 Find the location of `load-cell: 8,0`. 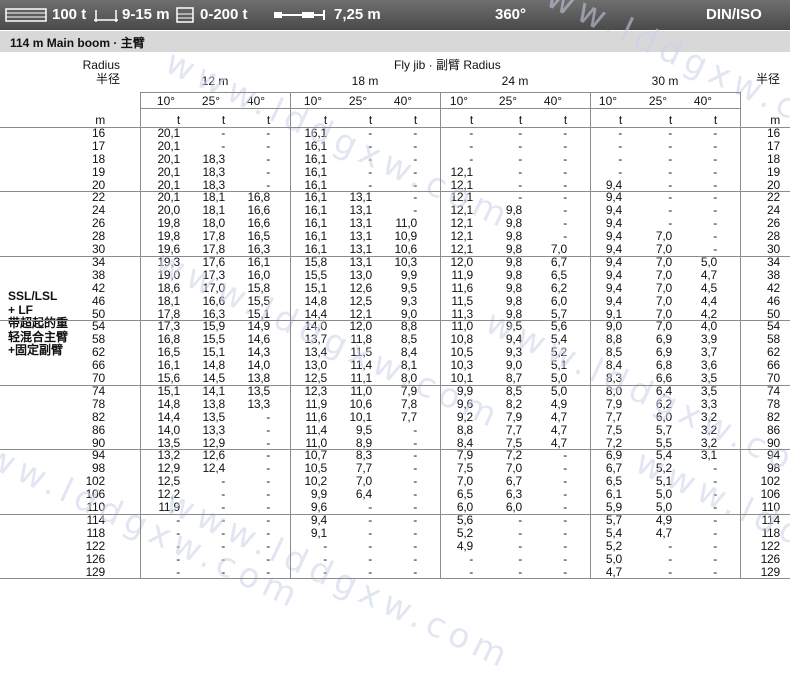

load-cell: 8,0 is located at coordinates (613, 390).